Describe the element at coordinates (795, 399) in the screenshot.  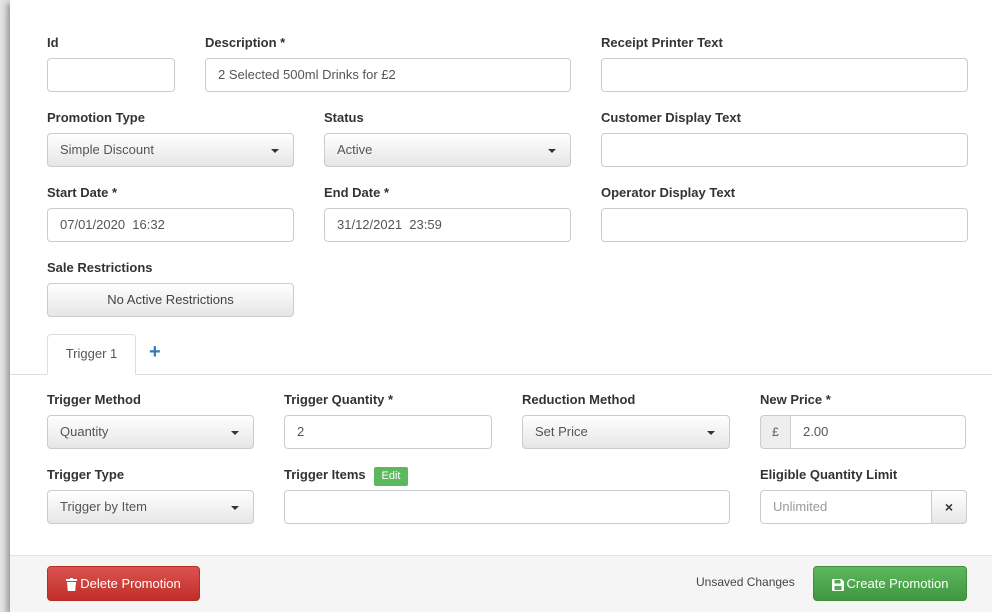
I see `new-price-label: New Price *` at that location.